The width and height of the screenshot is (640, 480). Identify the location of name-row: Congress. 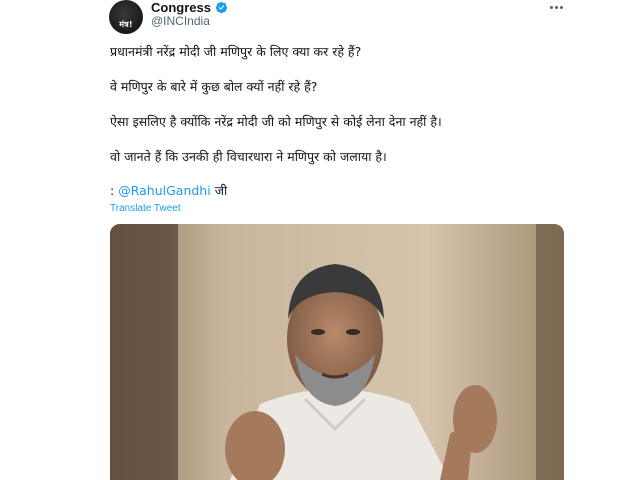
(189, 7).